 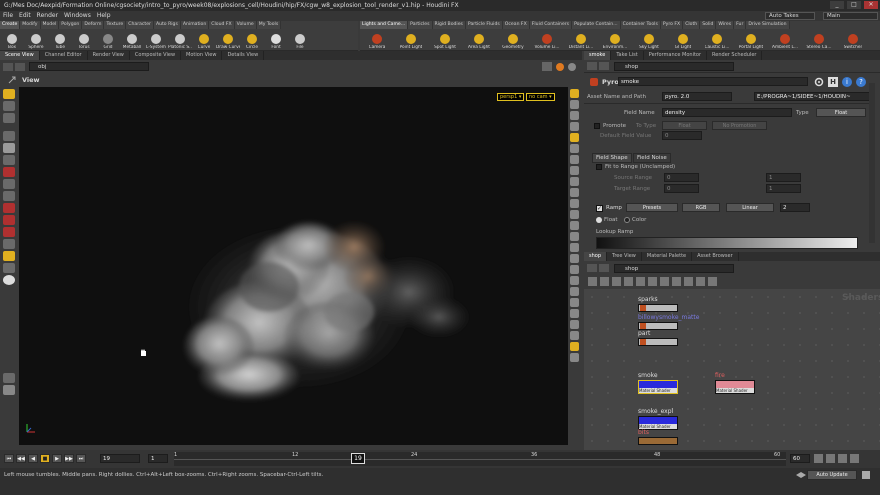 What do you see at coordinates (158, 458) in the screenshot?
I see `step-field` at bounding box center [158, 458].